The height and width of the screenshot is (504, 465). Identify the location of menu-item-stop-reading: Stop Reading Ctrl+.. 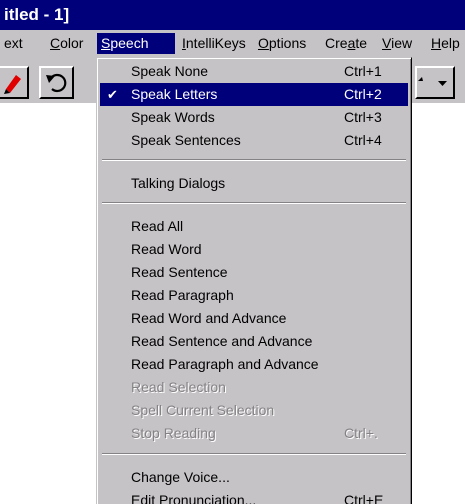
(254, 433).